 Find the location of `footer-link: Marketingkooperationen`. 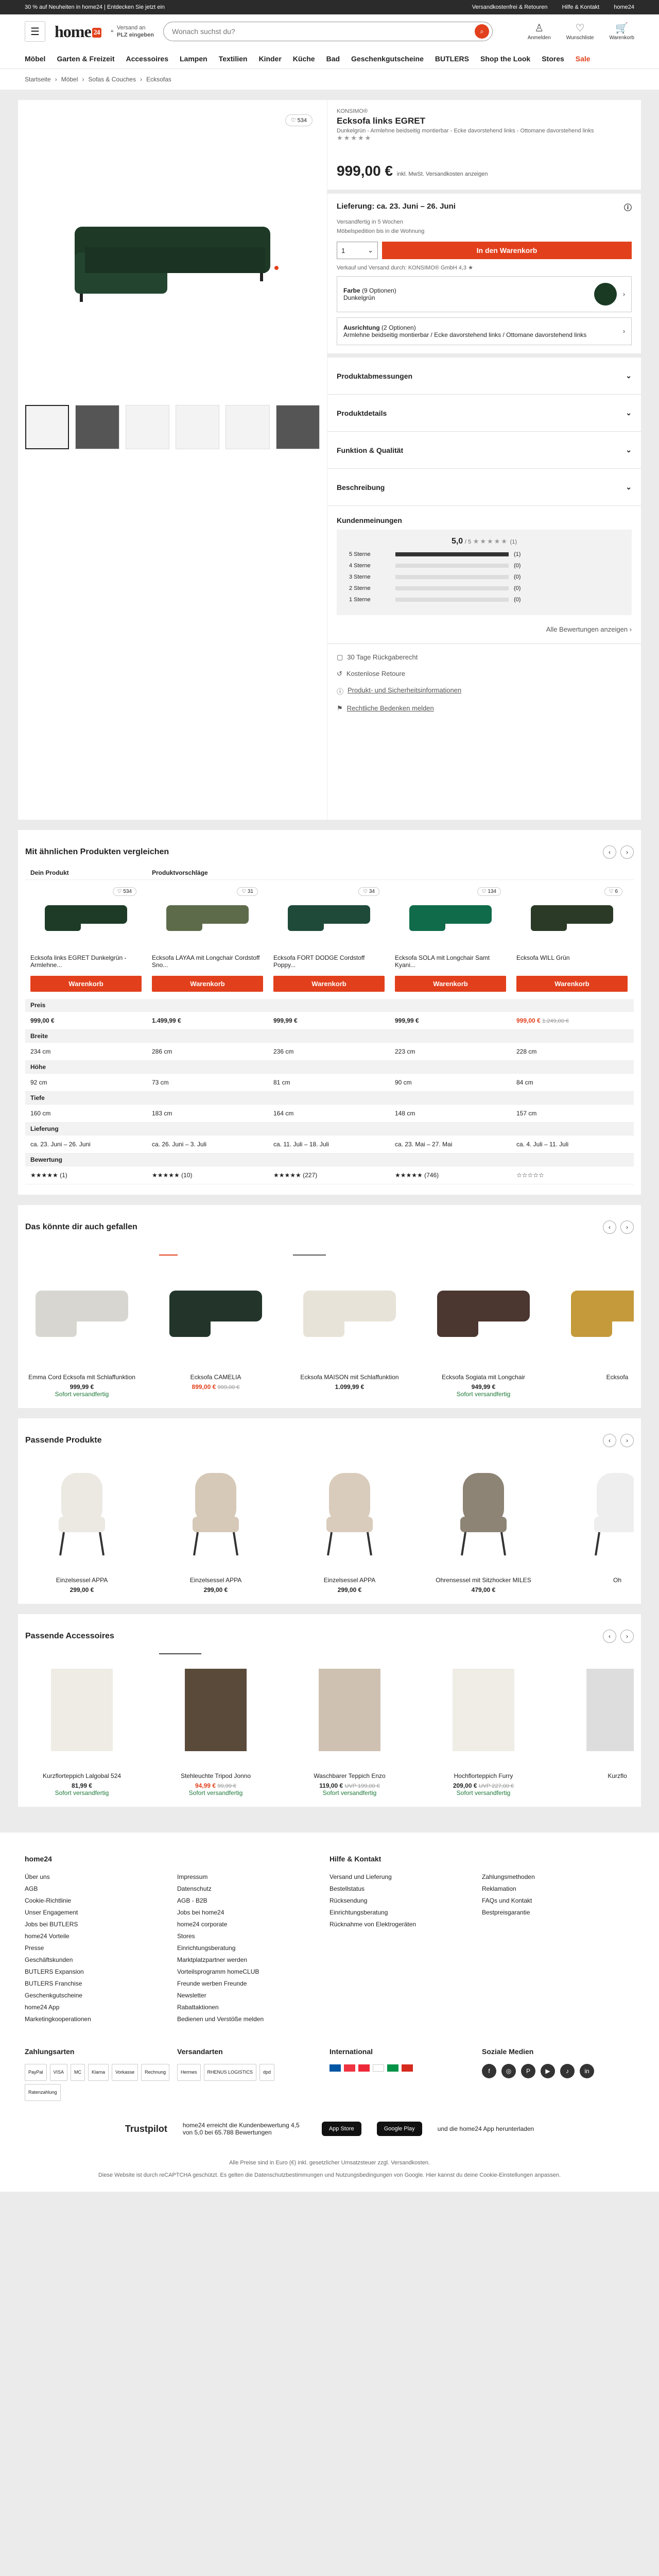

footer-link: Marketingkooperationen is located at coordinates (101, 2019).